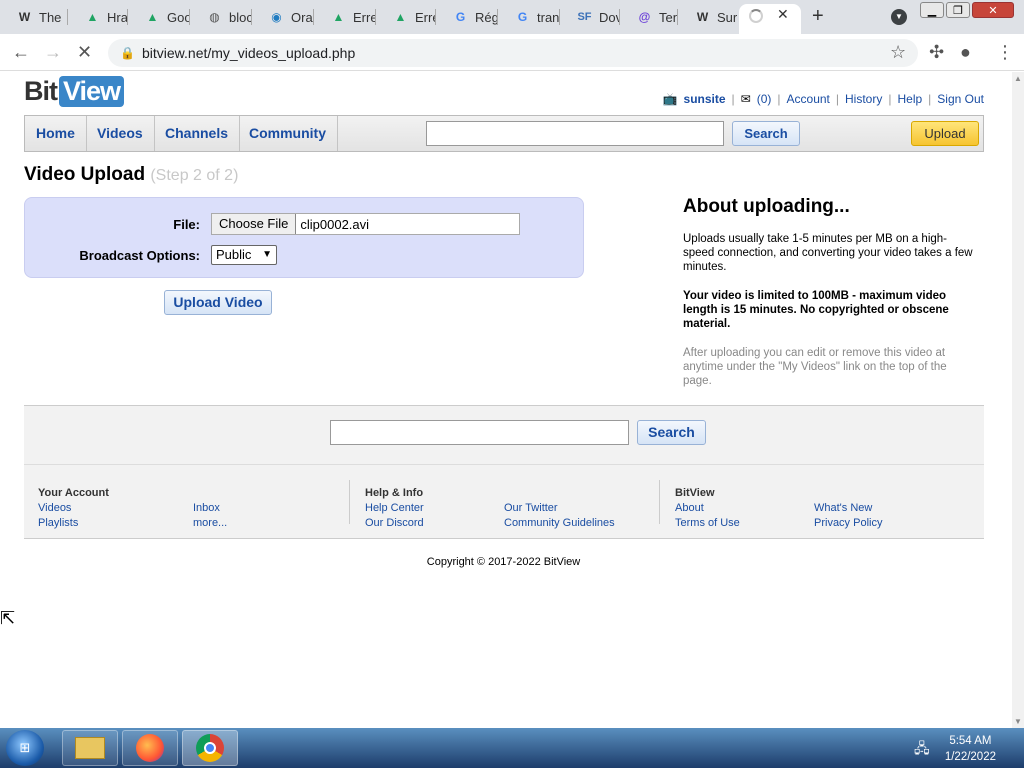 Image resolution: width=1024 pixels, height=768 pixels. Describe the element at coordinates (848, 523) in the screenshot. I see `footer-privacy-link: Privacy Policy` at that location.